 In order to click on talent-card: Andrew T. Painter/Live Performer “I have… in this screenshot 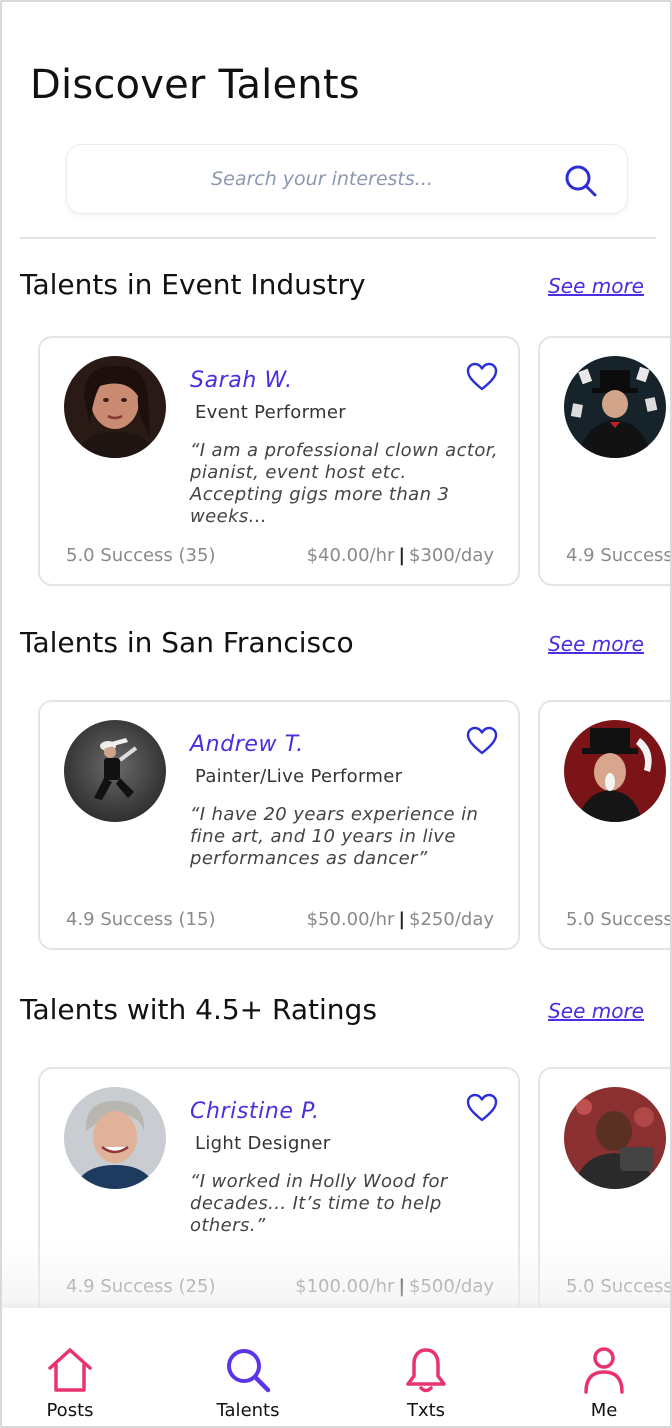, I will do `click(279, 825)`.